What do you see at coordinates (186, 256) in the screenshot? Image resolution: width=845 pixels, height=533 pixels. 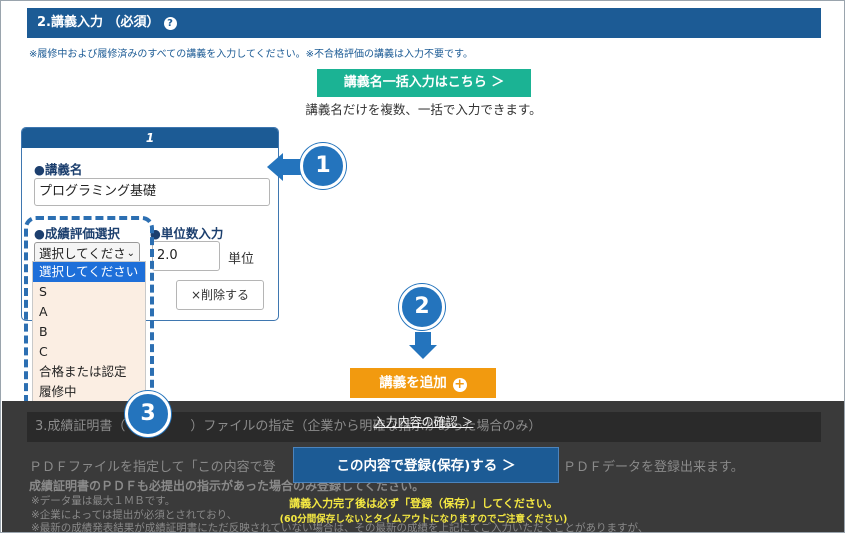 I see `units-input: 2.0` at bounding box center [186, 256].